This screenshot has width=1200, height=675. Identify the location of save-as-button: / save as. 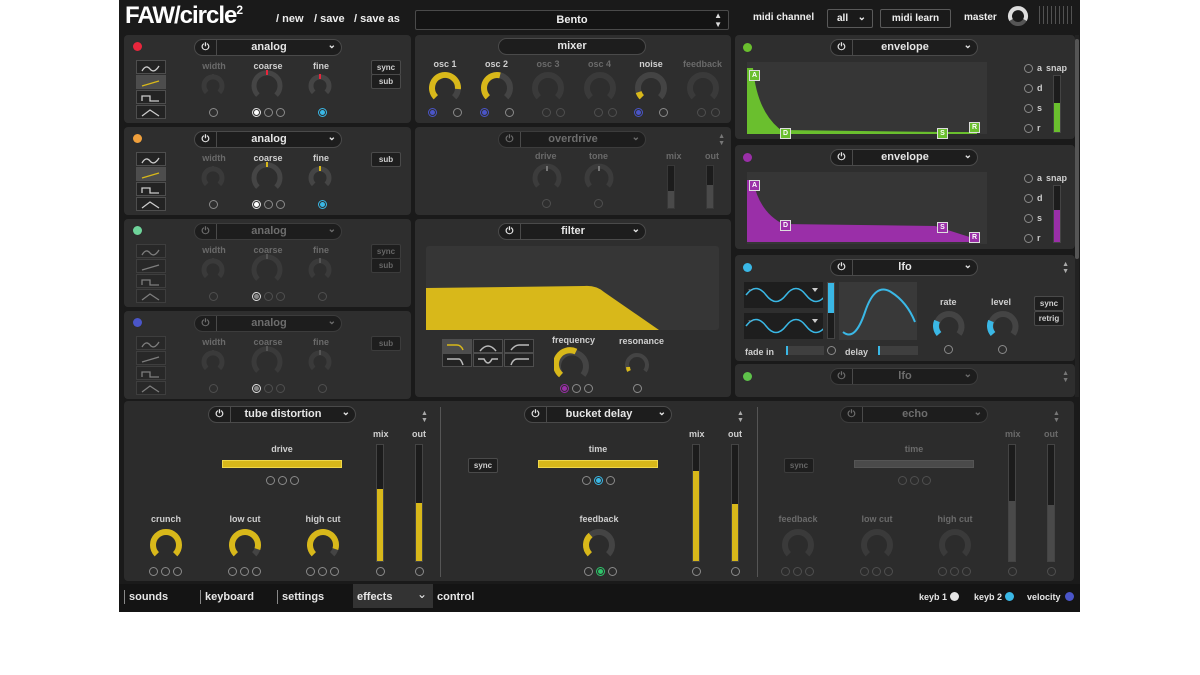
(377, 19).